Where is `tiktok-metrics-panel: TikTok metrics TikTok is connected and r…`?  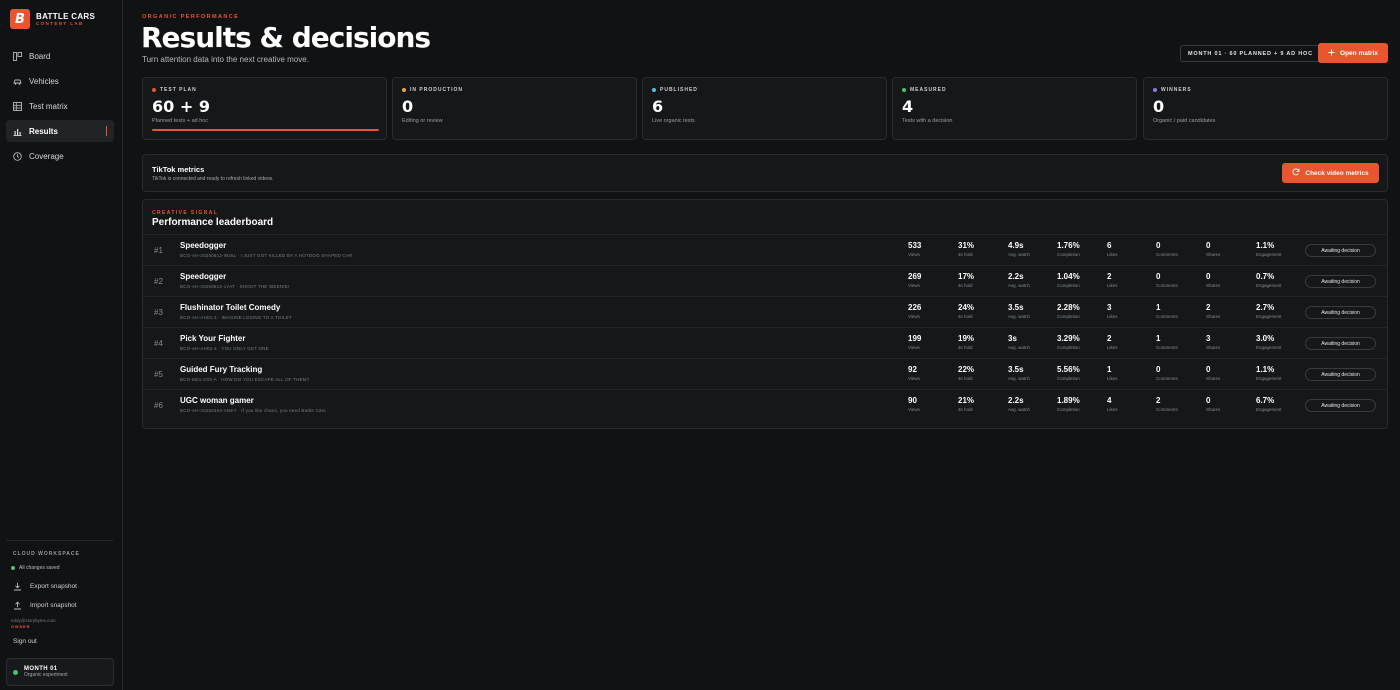
tiktok-metrics-panel: TikTok metrics TikTok is connected and r… is located at coordinates (765, 173).